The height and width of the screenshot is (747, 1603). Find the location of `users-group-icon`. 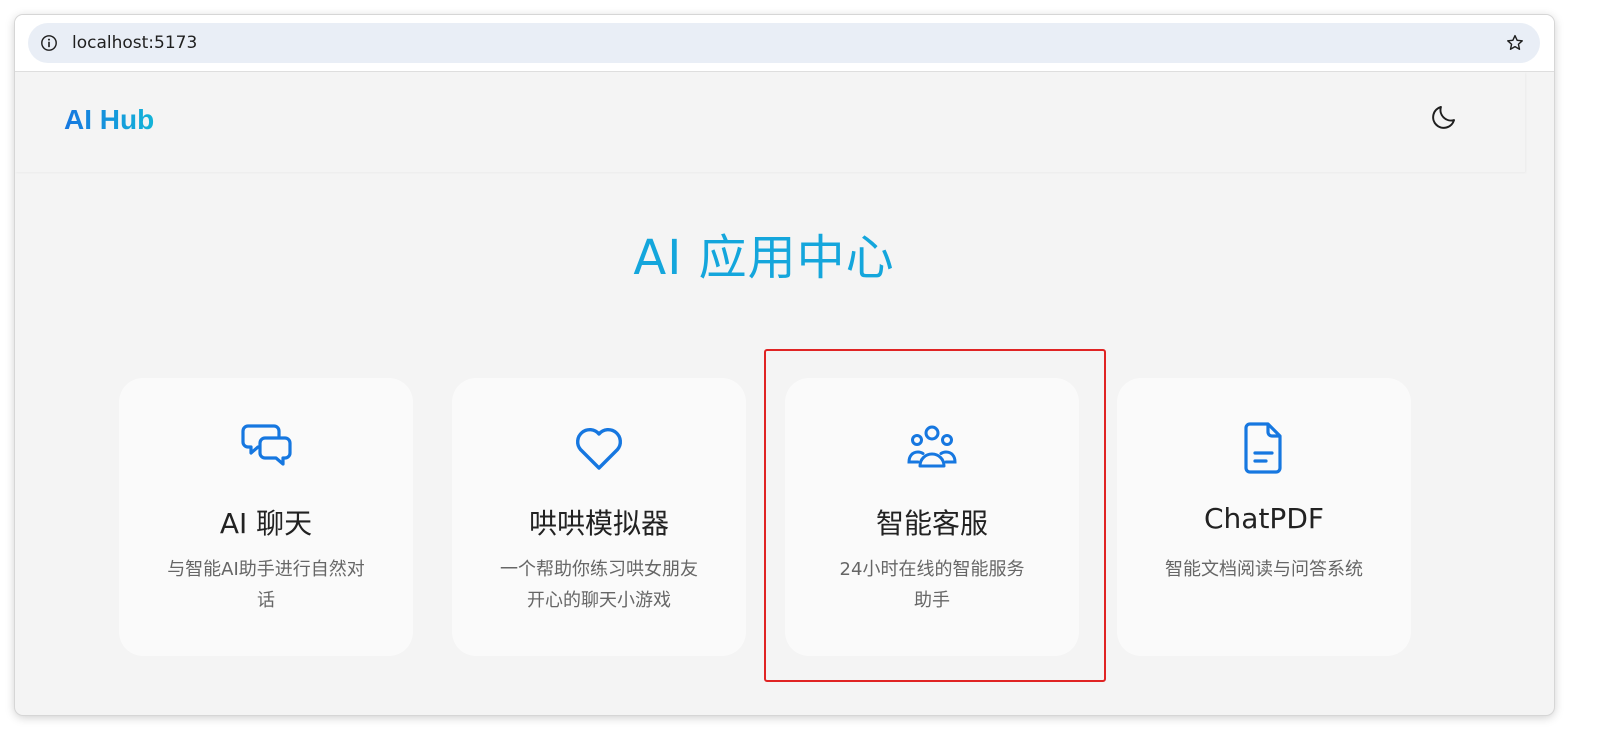

users-group-icon is located at coordinates (932, 446).